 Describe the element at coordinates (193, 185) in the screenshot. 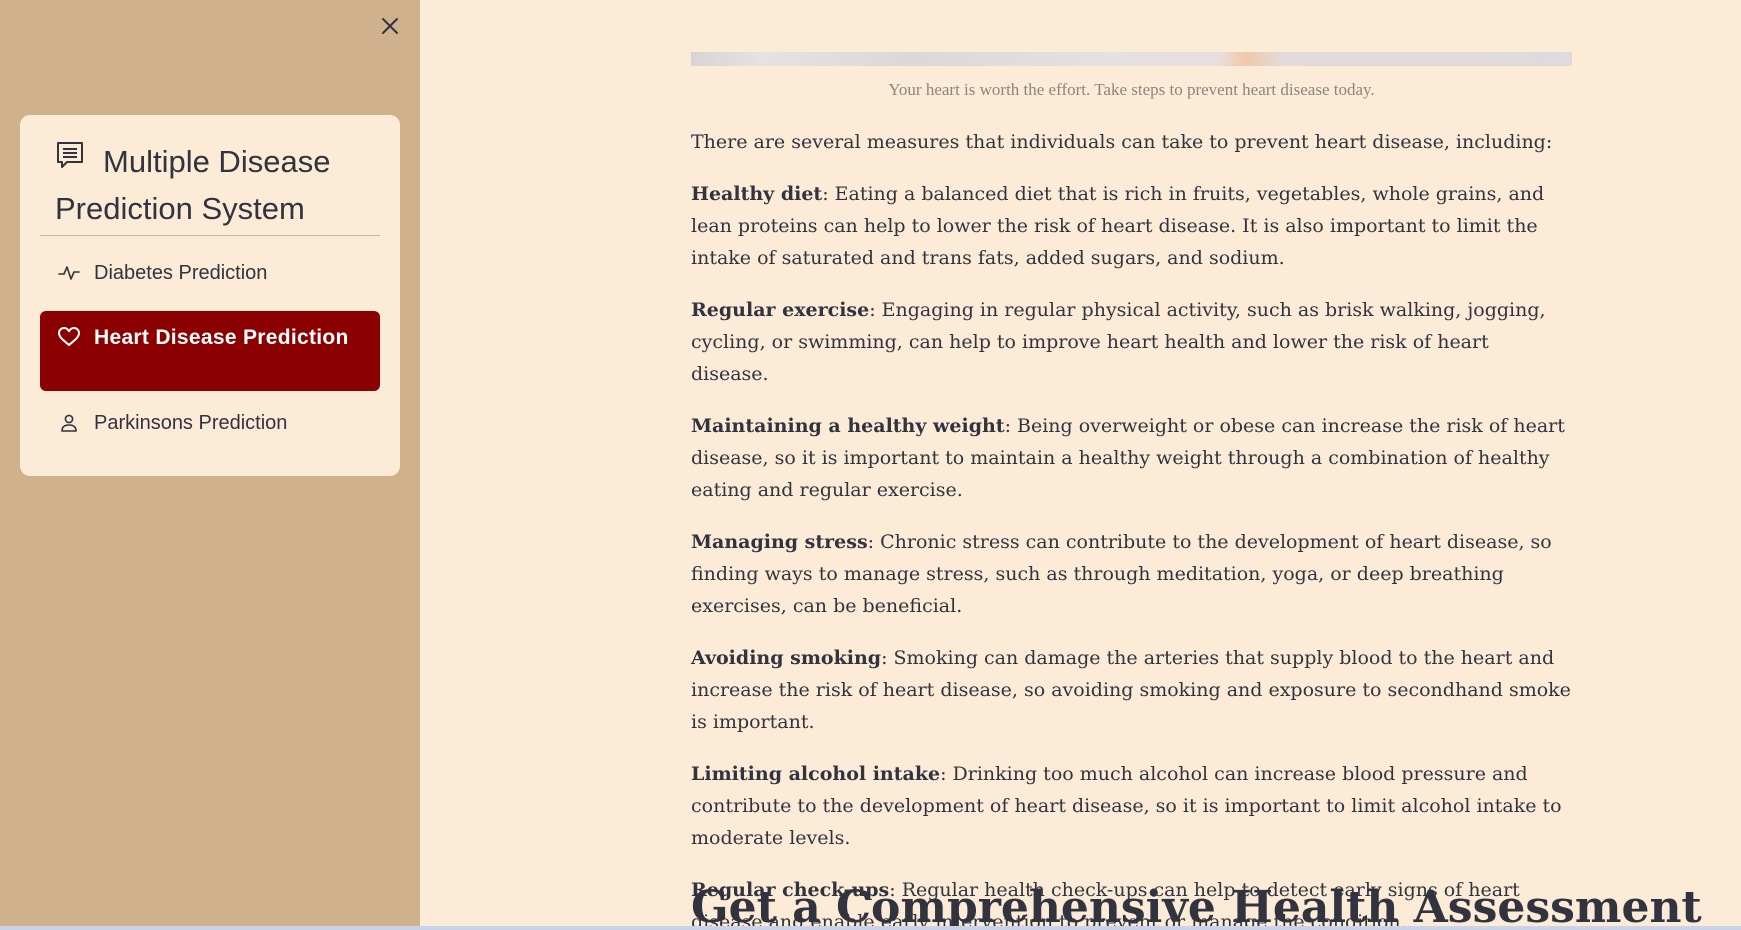

I see `menu-title-text: Multiple Disease Prediction System` at that location.